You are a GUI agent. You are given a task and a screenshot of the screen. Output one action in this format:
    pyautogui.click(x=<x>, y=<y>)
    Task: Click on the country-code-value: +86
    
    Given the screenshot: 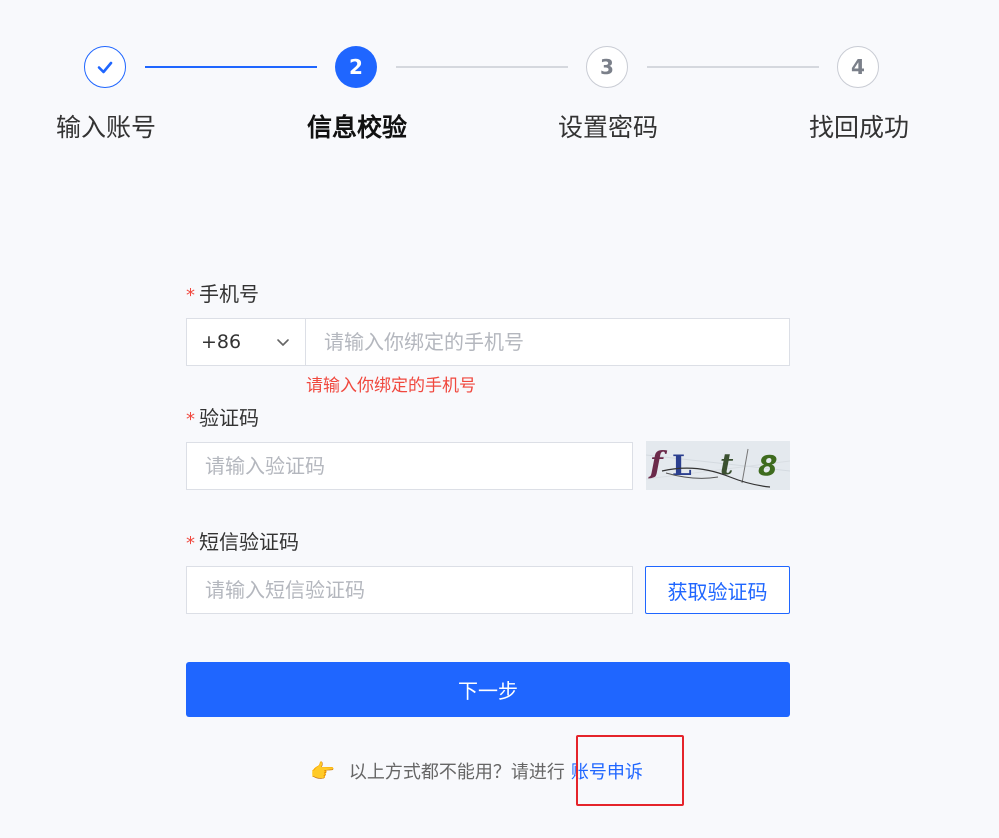 What is the action you would take?
    pyautogui.click(x=221, y=342)
    